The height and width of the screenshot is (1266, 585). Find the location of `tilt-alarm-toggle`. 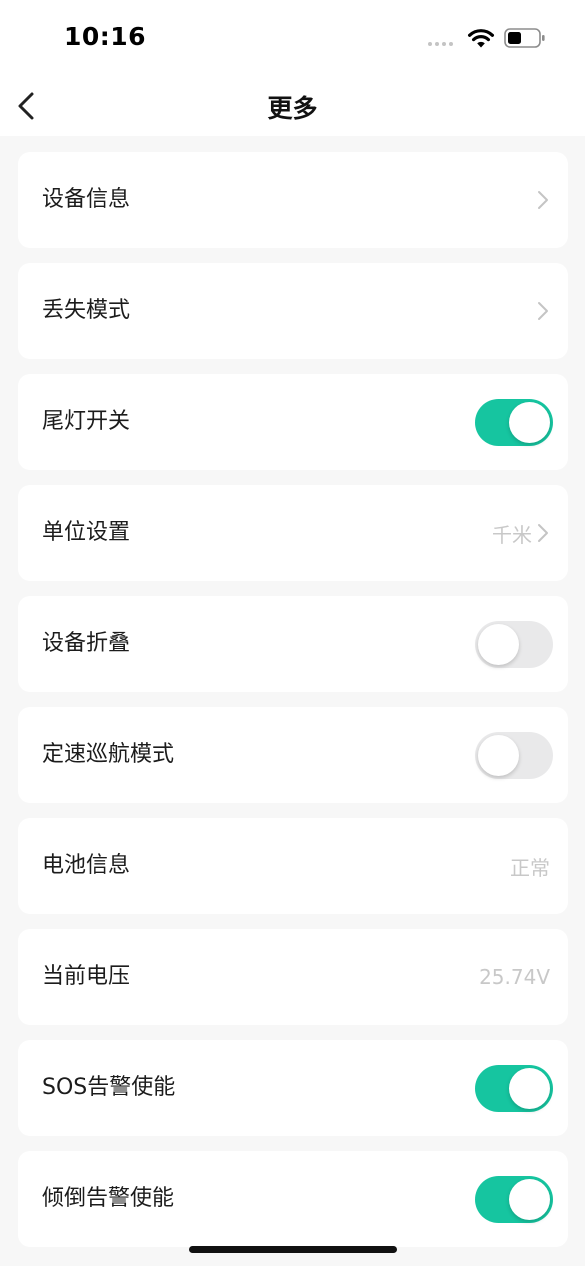

tilt-alarm-toggle is located at coordinates (514, 1199).